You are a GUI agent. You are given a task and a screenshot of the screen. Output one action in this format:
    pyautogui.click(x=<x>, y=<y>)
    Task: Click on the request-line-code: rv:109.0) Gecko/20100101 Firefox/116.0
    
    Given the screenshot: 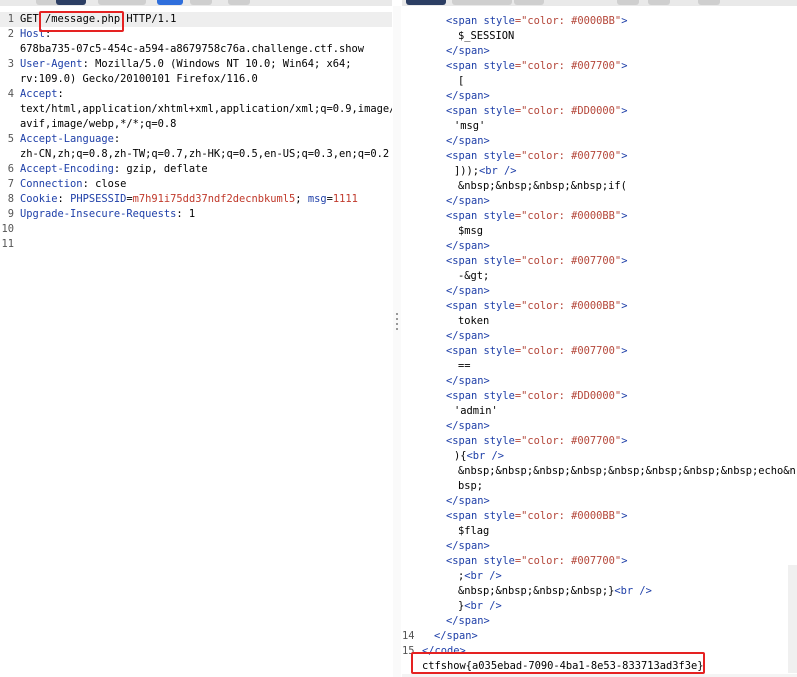 What is the action you would take?
    pyautogui.click(x=139, y=79)
    